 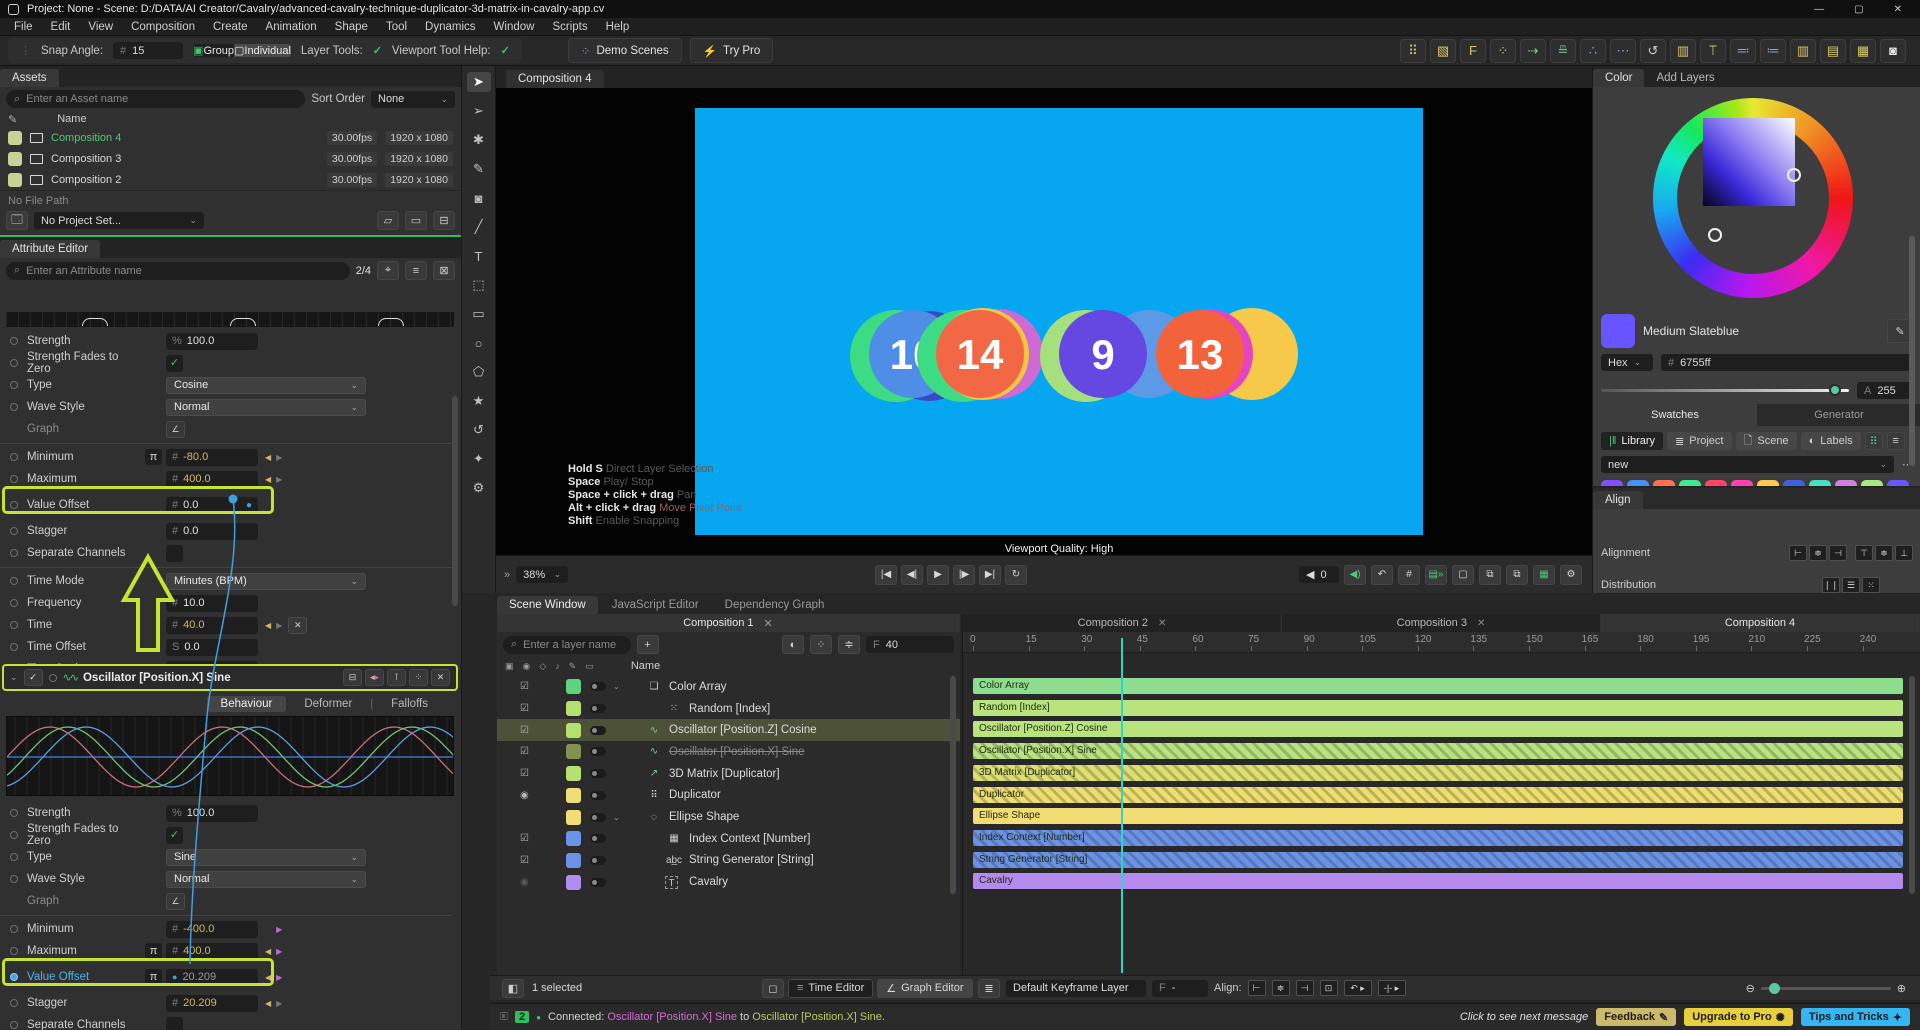 What do you see at coordinates (1256, 988) in the screenshot?
I see `align-left-keys-button: ⊢` at bounding box center [1256, 988].